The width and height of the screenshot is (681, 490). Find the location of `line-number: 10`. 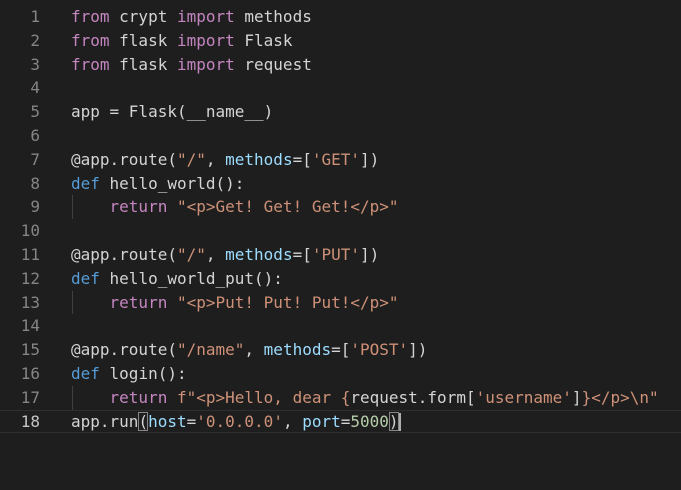

line-number: 10 is located at coordinates (30, 231).